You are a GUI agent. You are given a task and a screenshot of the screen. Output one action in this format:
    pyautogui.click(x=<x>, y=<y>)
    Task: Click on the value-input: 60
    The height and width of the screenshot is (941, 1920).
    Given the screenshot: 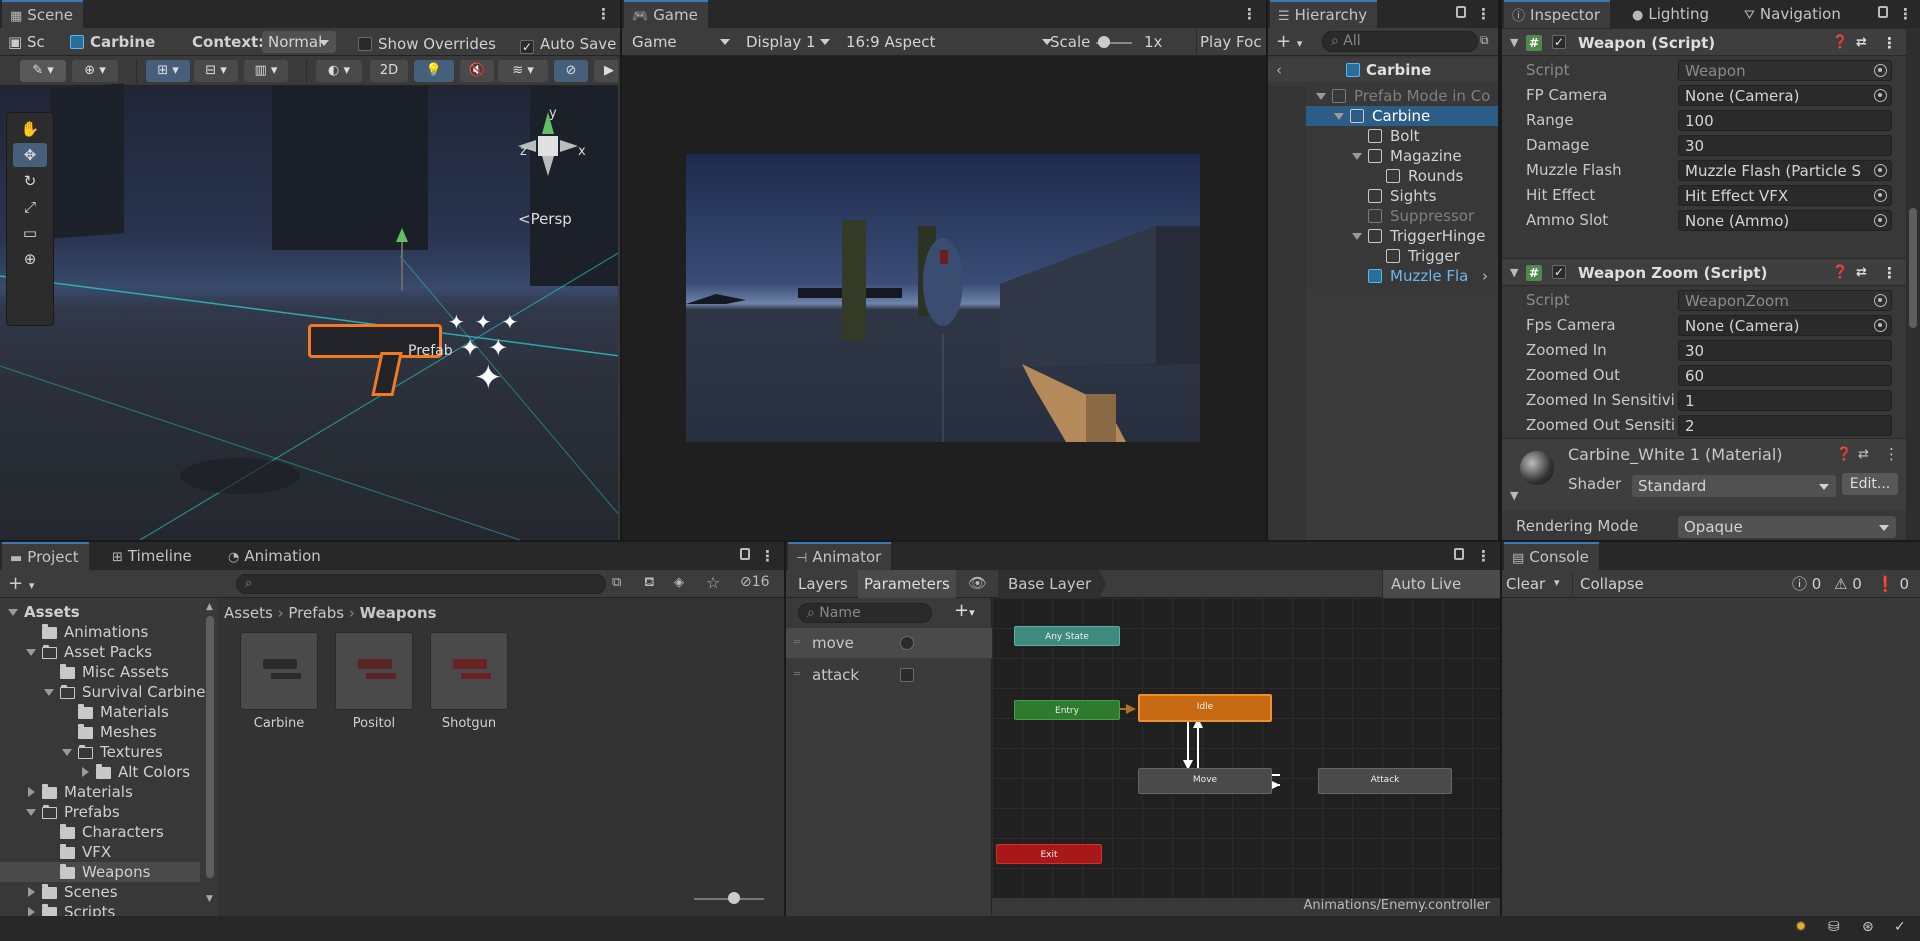 What is the action you would take?
    pyautogui.click(x=1785, y=375)
    